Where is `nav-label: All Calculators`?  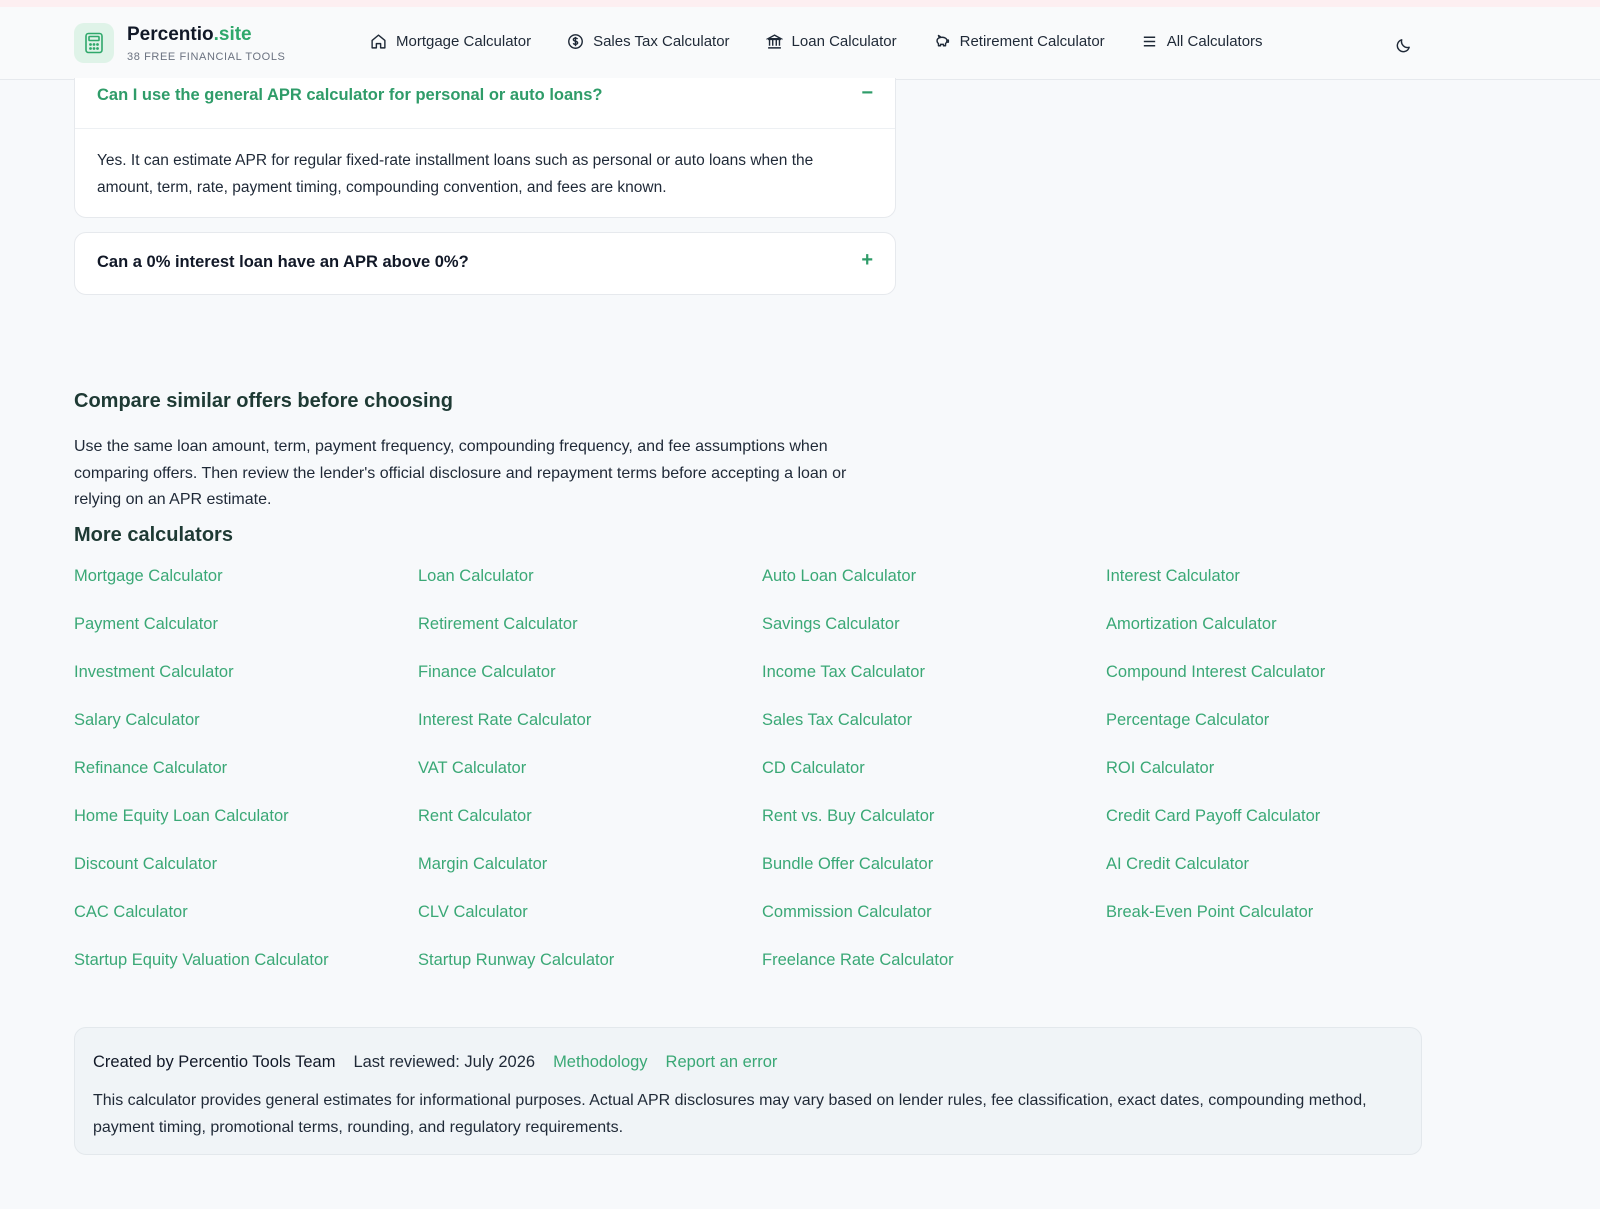
nav-label: All Calculators is located at coordinates (1214, 41).